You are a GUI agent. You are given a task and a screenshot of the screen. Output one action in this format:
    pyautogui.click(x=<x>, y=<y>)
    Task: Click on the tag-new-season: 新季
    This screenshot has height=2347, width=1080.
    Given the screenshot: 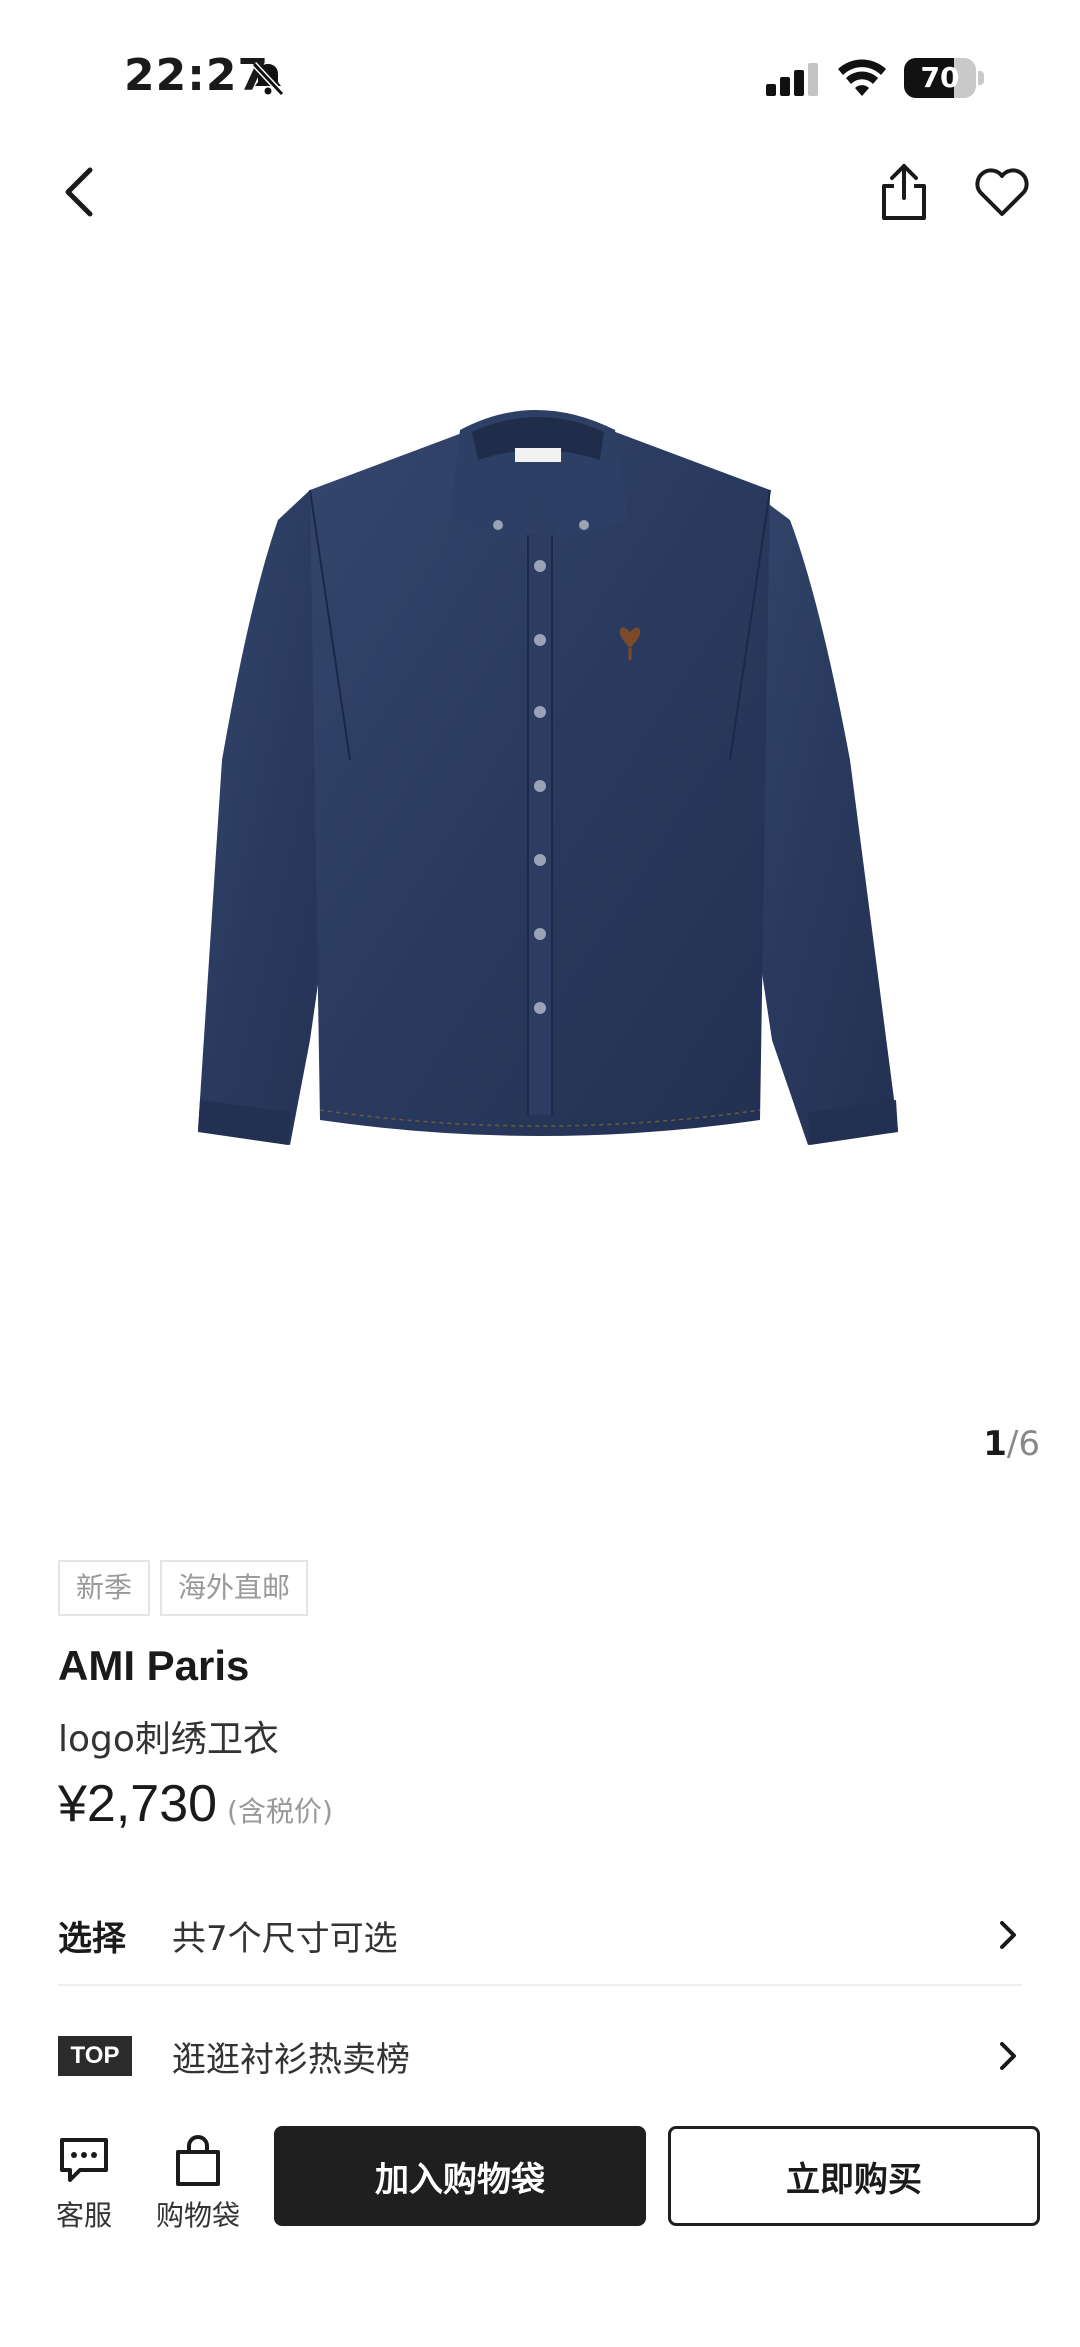 What is the action you would take?
    pyautogui.click(x=104, y=1588)
    